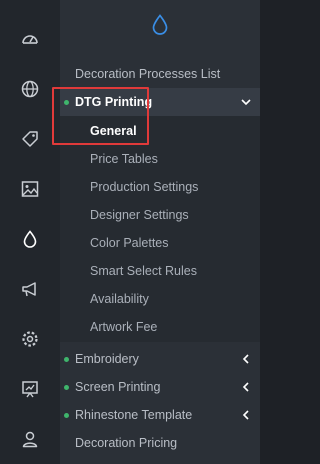 The height and width of the screenshot is (464, 320). I want to click on user-icon, so click(30, 439).